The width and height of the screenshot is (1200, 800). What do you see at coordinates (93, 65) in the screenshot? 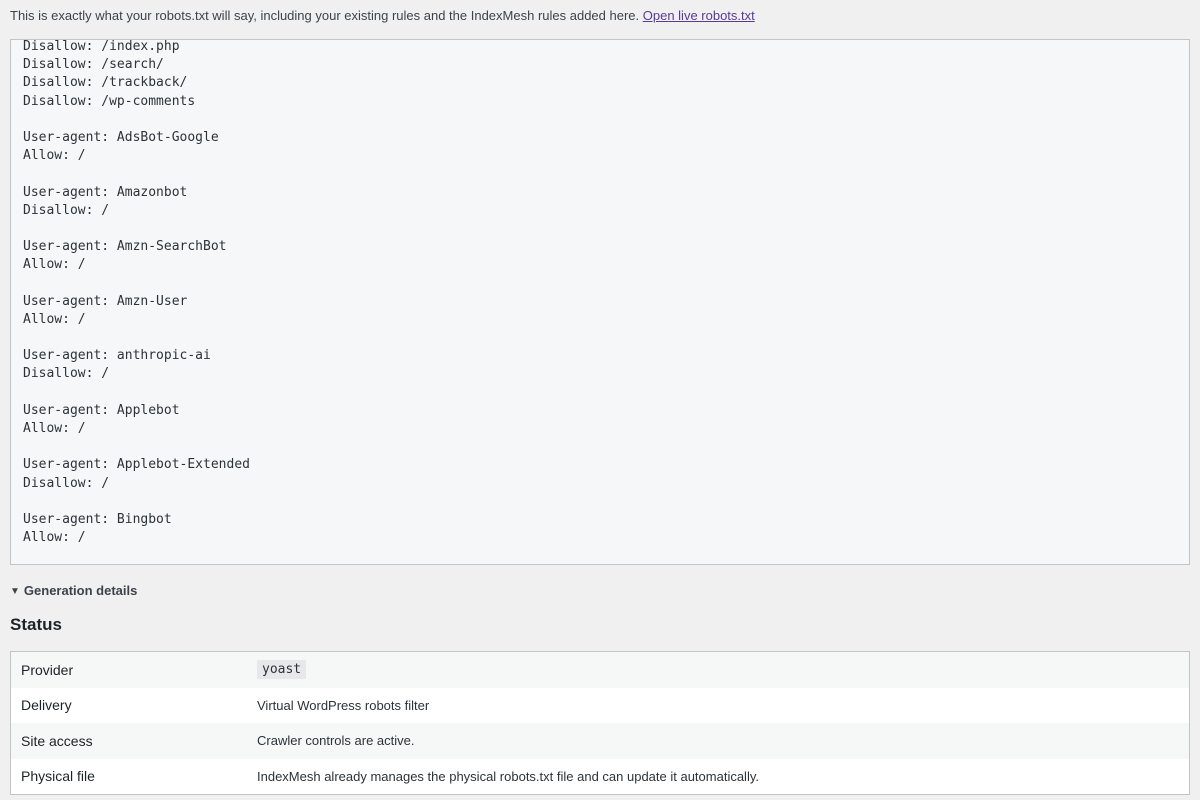
I see `robots-line: Disallow: /search/` at bounding box center [93, 65].